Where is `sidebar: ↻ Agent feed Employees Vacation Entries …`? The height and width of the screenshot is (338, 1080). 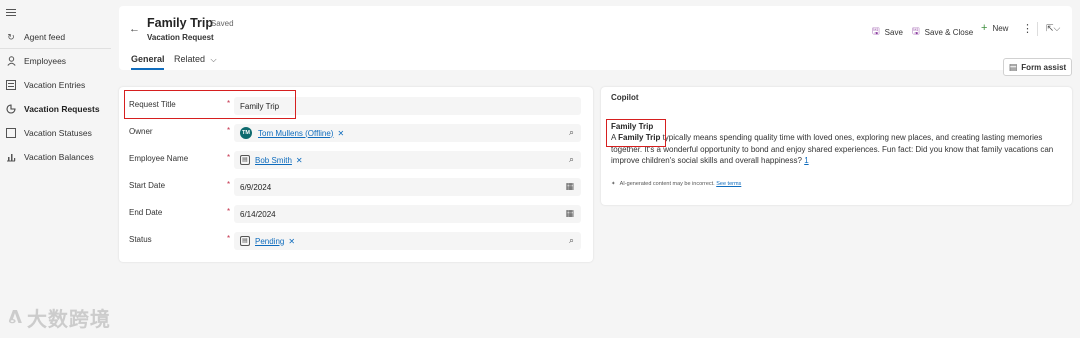
sidebar: ↻ Agent feed Employees Vacation Entries … is located at coordinates (55, 169).